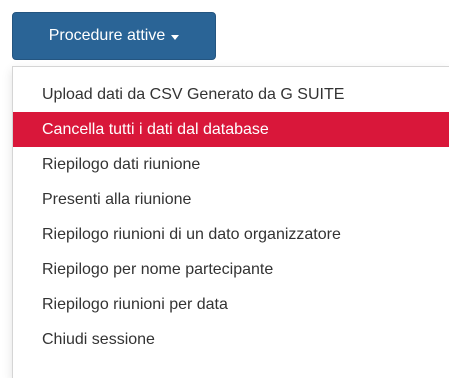  I want to click on procedure-attive-dropdown-button: Procedure attive, so click(114, 36).